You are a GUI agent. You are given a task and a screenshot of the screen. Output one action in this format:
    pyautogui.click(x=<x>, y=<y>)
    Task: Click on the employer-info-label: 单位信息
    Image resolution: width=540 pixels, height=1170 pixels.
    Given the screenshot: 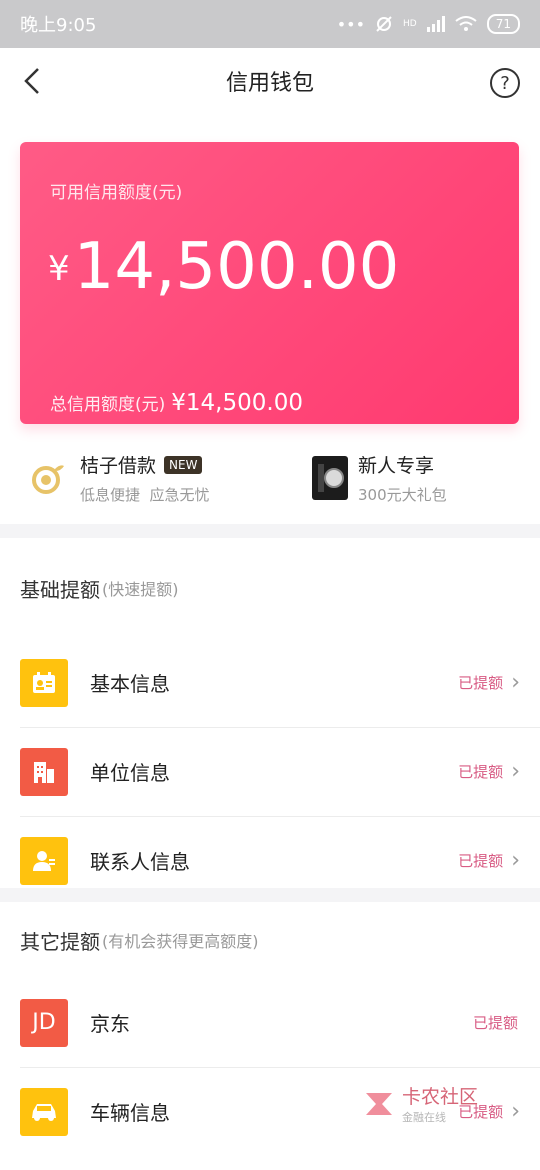 What is the action you would take?
    pyautogui.click(x=130, y=773)
    